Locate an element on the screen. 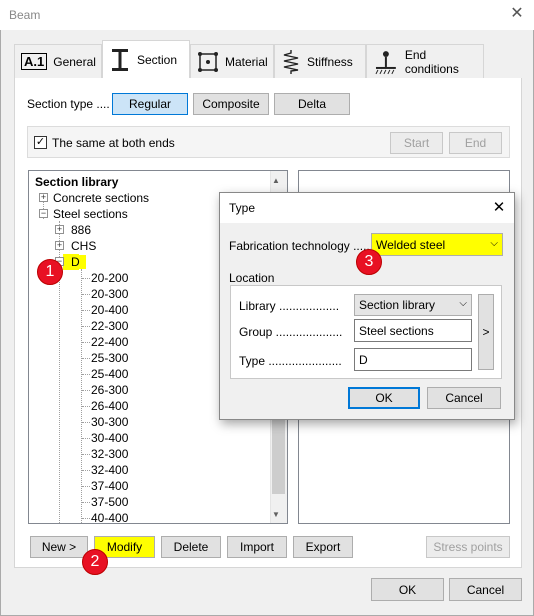 The width and height of the screenshot is (534, 616). scroll-down-arrow-icon: ▼ is located at coordinates (276, 514).